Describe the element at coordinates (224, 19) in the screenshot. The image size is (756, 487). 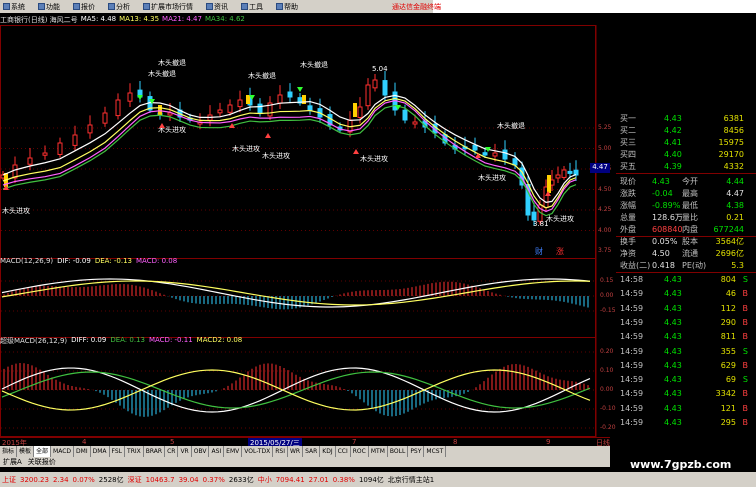
I see `ma34-label: MA34: 4.62` at that location.